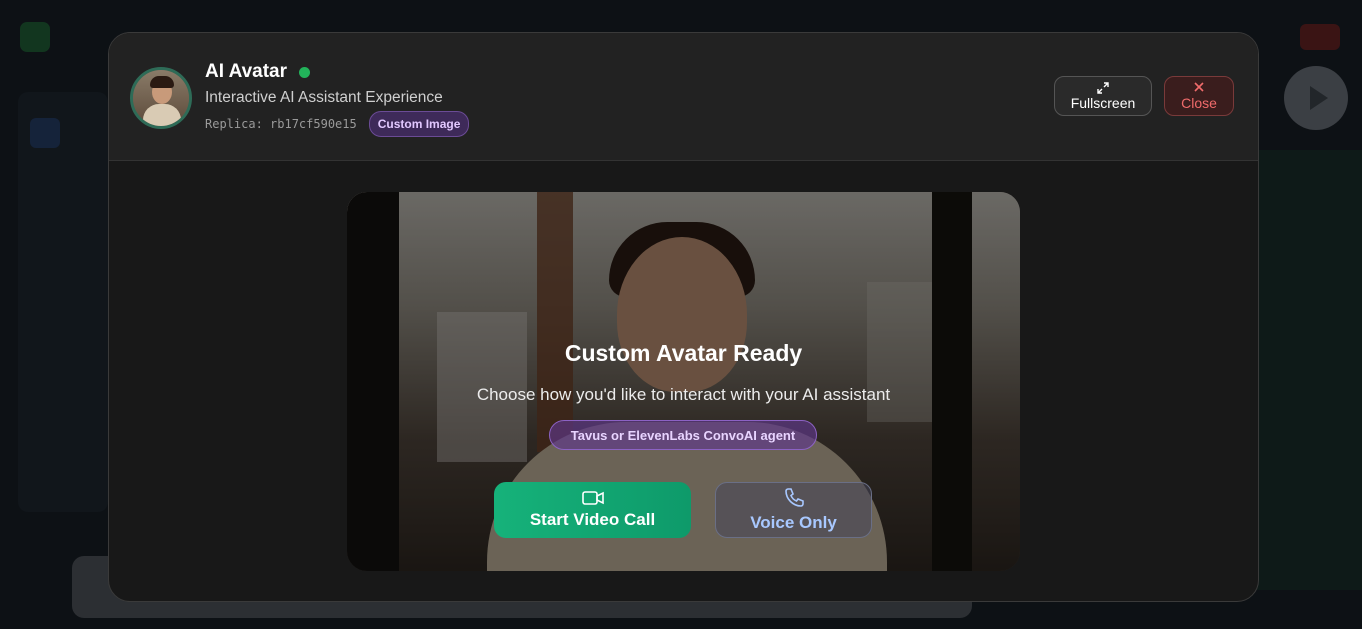  I want to click on app-logo, so click(35, 37).